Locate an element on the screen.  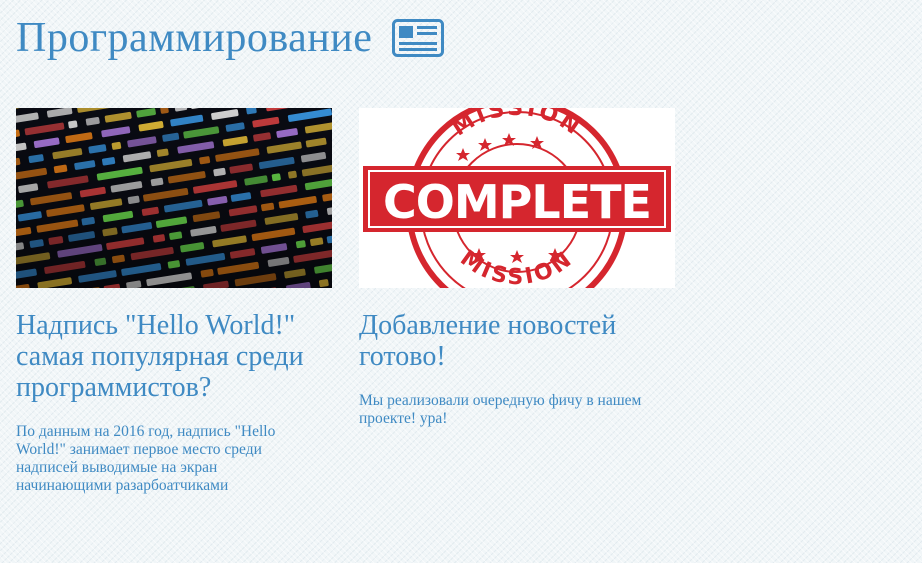
page-title: Программирование is located at coordinates (194, 38).